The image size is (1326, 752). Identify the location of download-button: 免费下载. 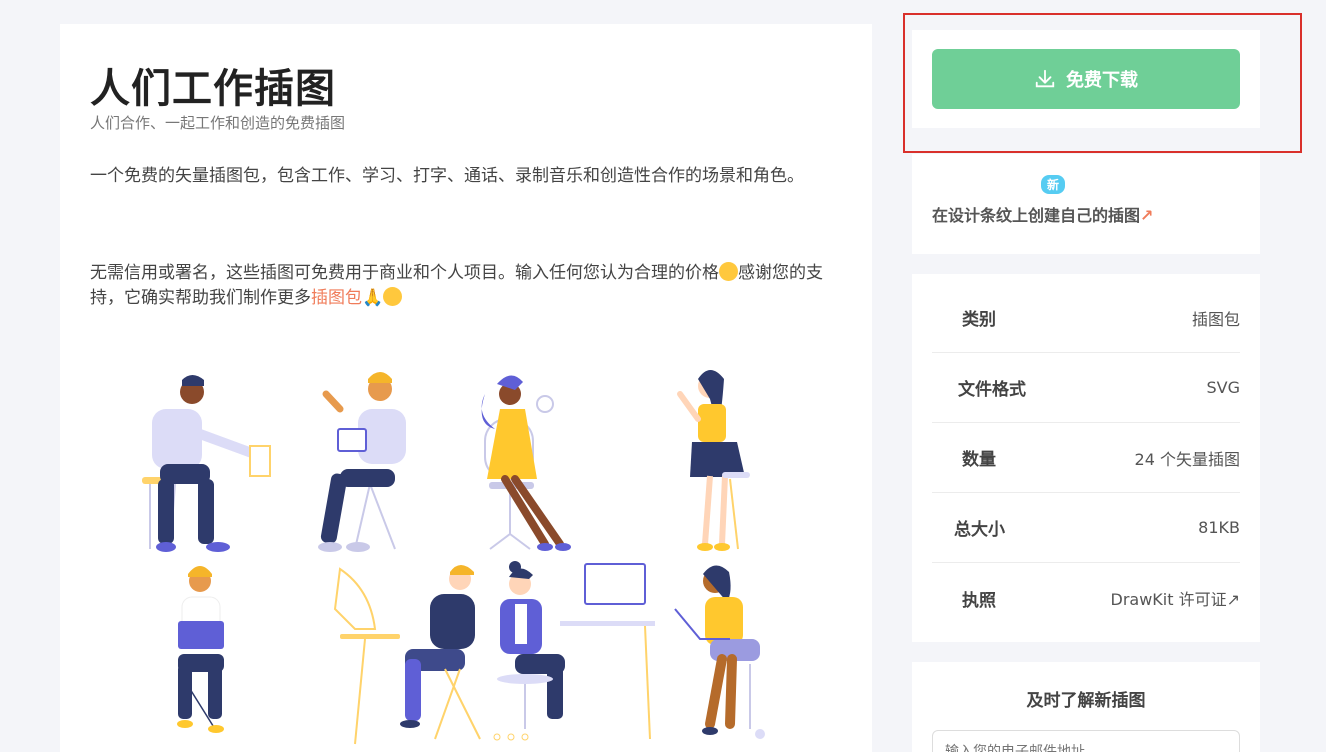
(1086, 79).